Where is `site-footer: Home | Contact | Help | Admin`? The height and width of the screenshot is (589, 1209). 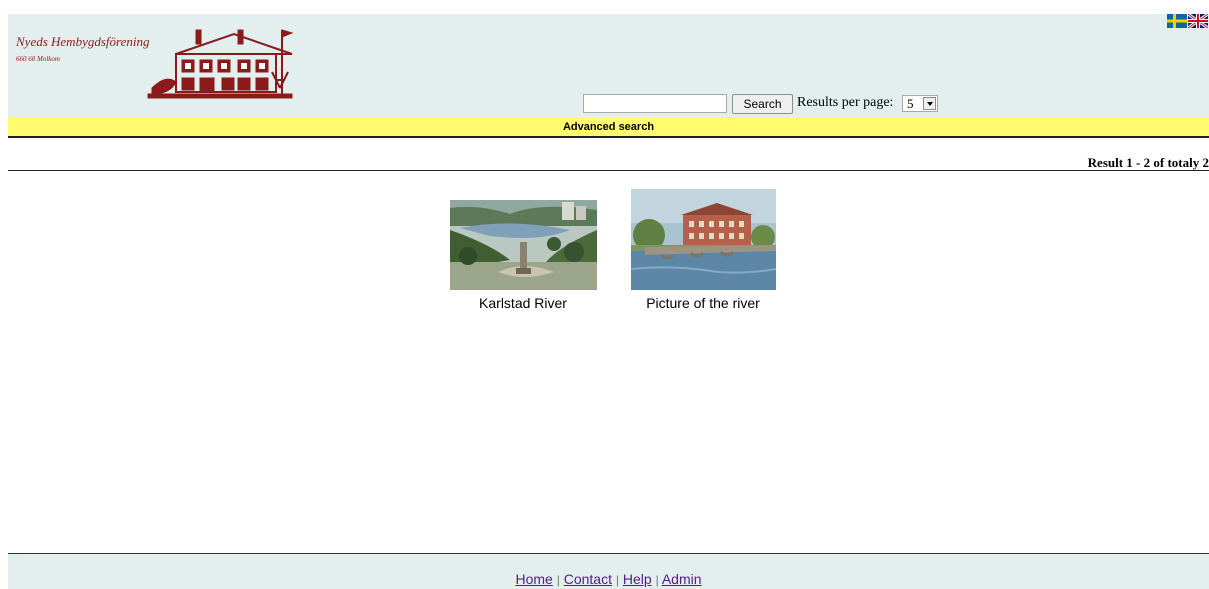
site-footer: Home | Contact | Help | Admin is located at coordinates (608, 571).